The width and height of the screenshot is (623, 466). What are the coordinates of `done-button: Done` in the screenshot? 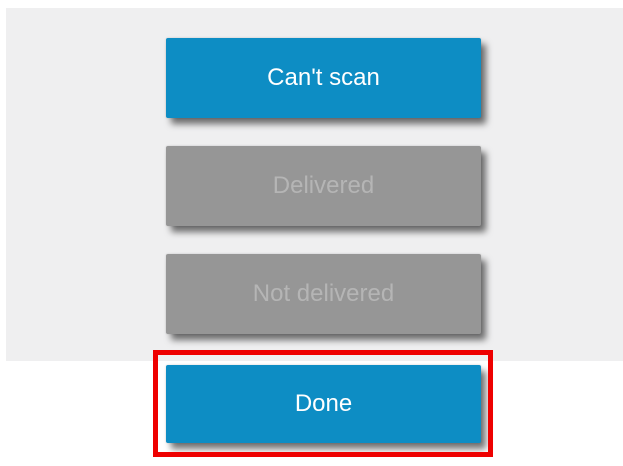 It's located at (323, 404).